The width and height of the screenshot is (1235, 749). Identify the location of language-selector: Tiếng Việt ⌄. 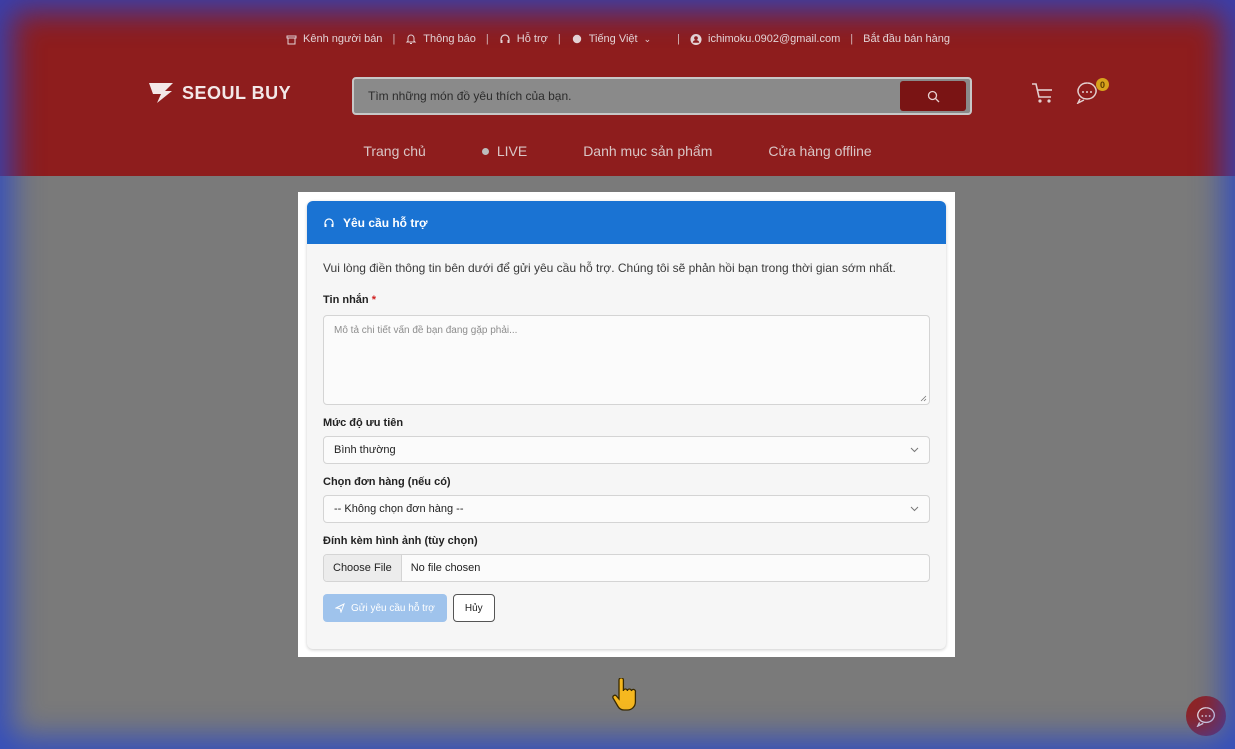
(611, 39).